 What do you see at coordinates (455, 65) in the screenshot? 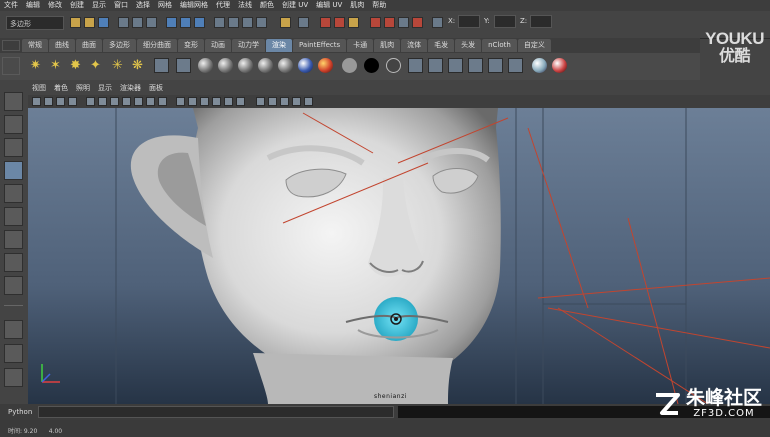
I see `grid-texture-icon` at bounding box center [455, 65].